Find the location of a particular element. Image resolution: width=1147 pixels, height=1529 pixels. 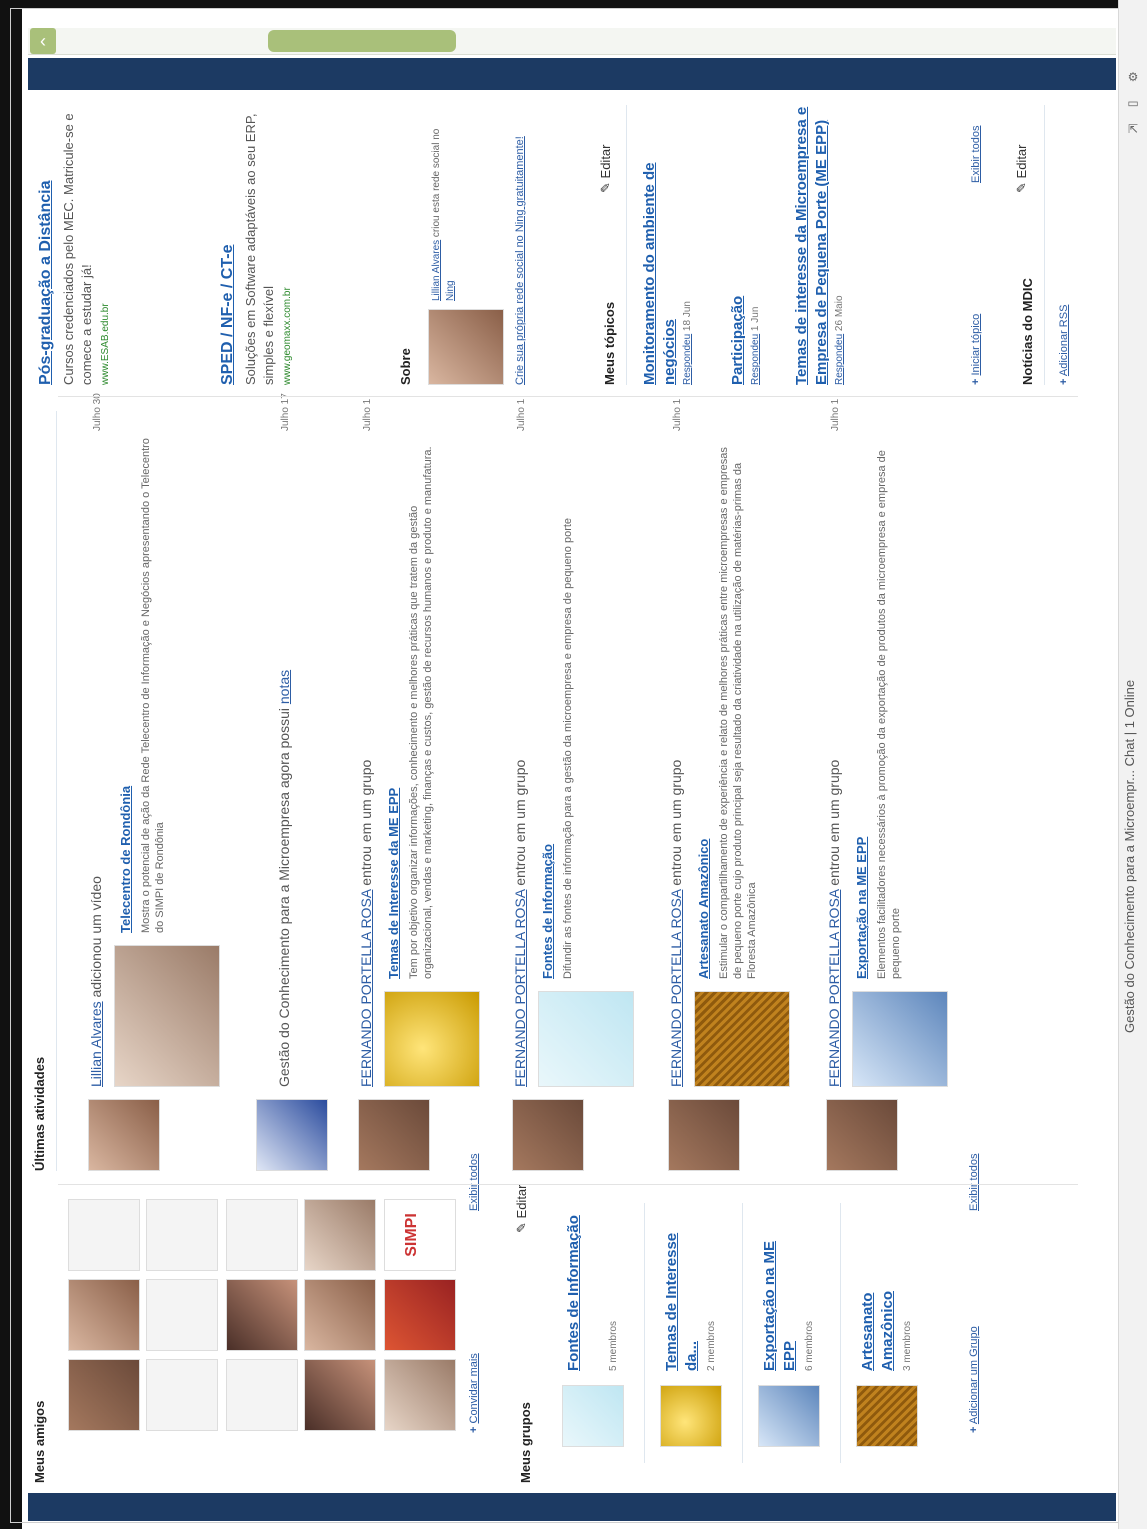

topic-item: Participação Respondeu 1 Jun is located at coordinates (745, 340).